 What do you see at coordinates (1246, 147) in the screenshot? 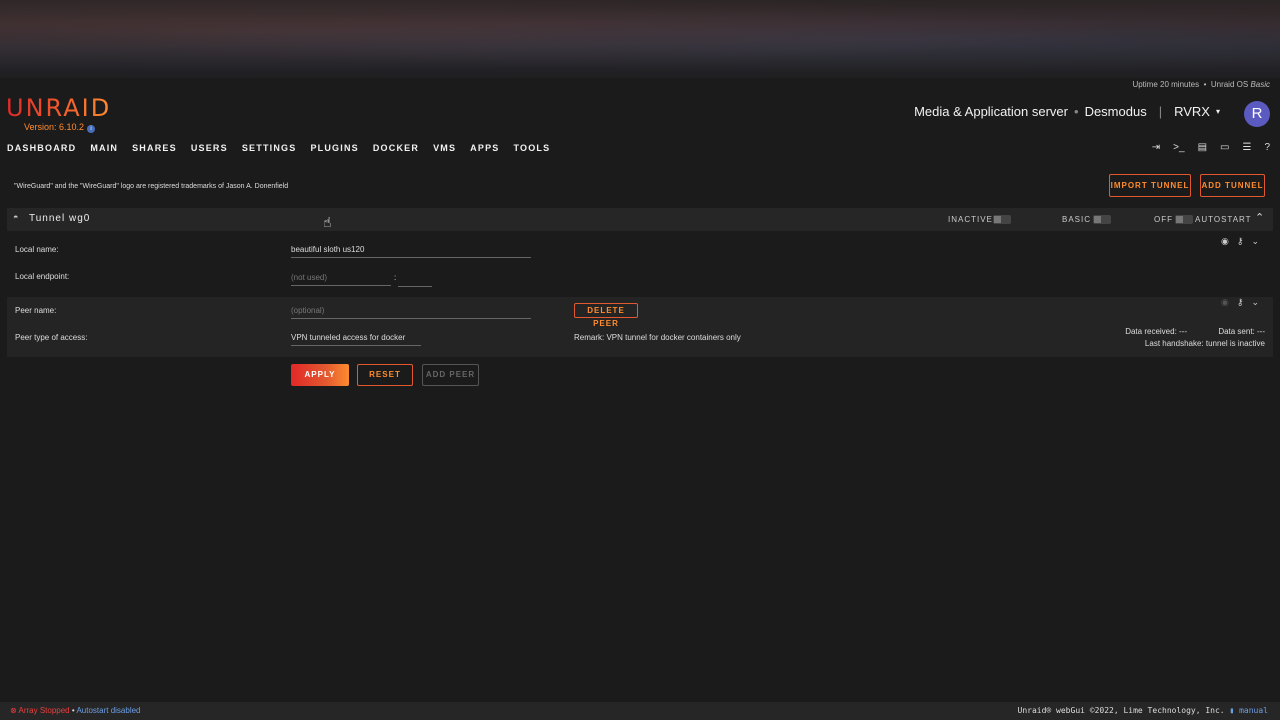
I see `log-icon: ☰` at bounding box center [1246, 147].